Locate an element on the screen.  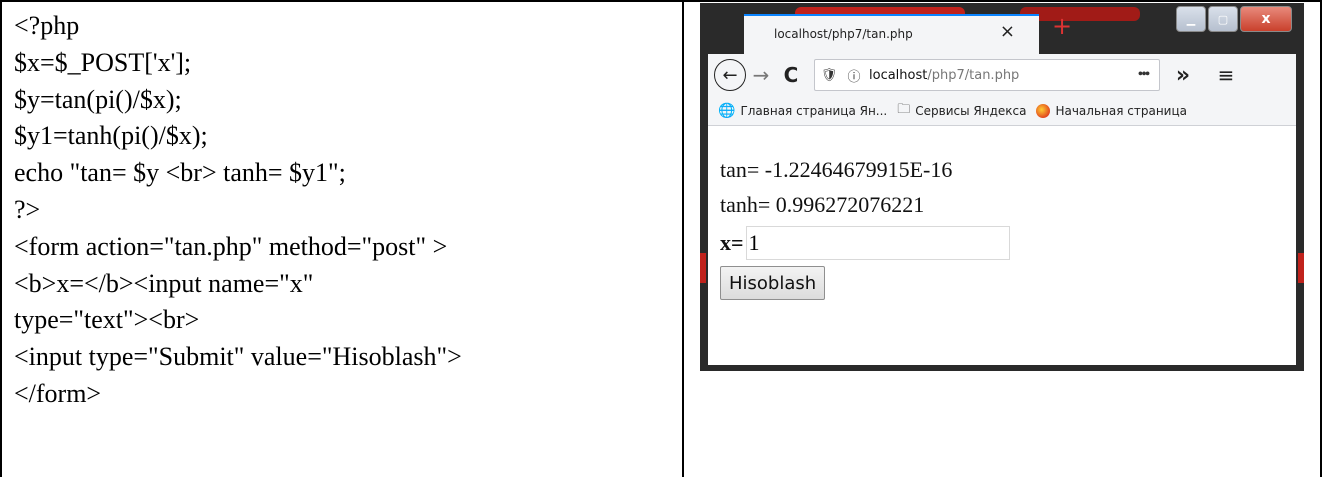
x-form-row: x= is located at coordinates (865, 243).